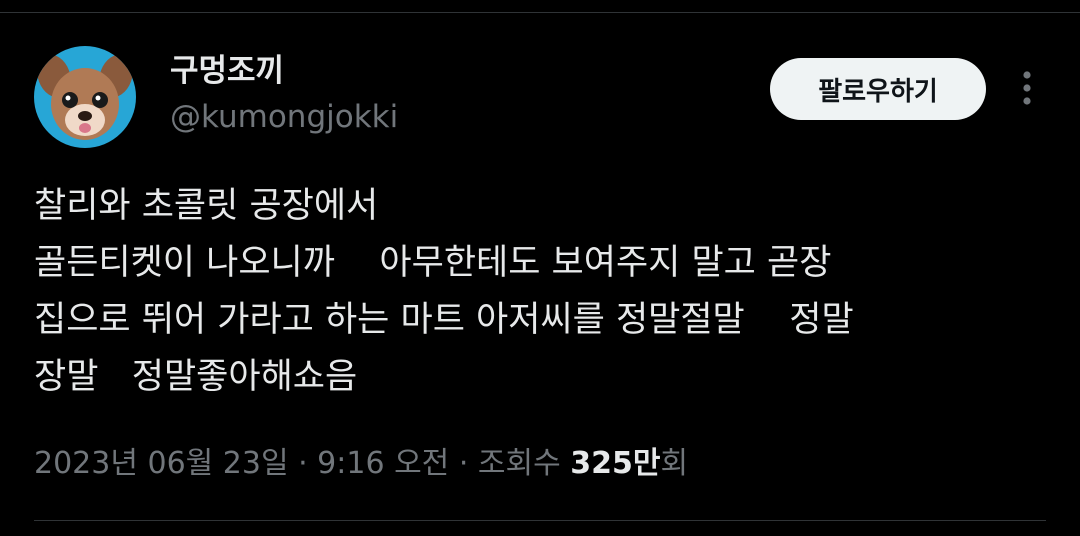  Describe the element at coordinates (540, 12) in the screenshot. I see `top-divider` at that location.